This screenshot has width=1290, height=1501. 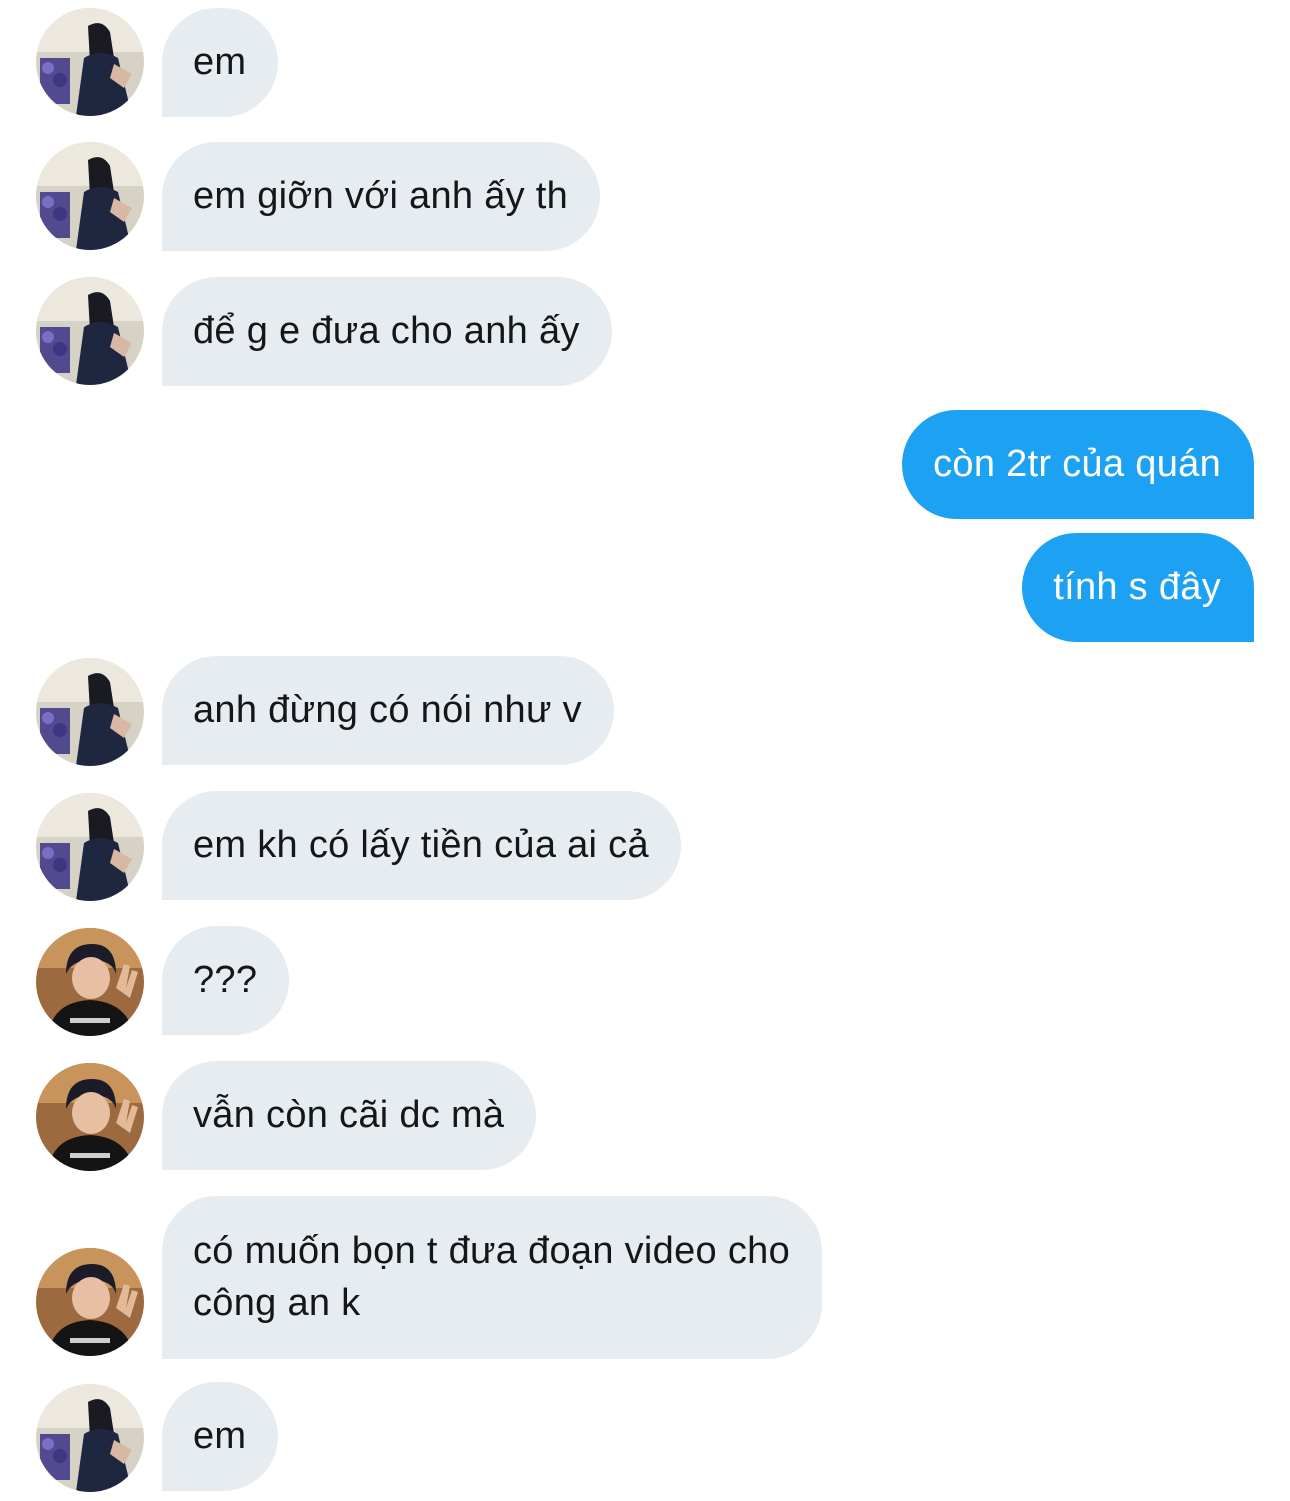 I want to click on message-bubble-incoming: anh đừng có nói như v, so click(x=388, y=710).